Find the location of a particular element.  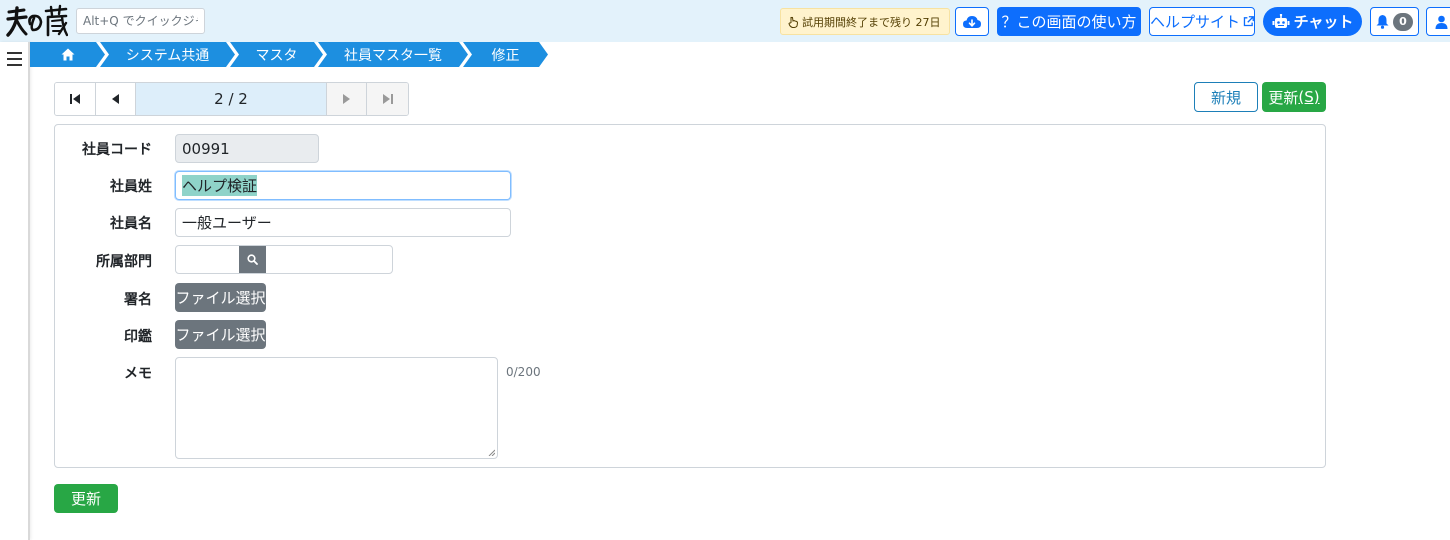

home-icon is located at coordinates (68, 54).